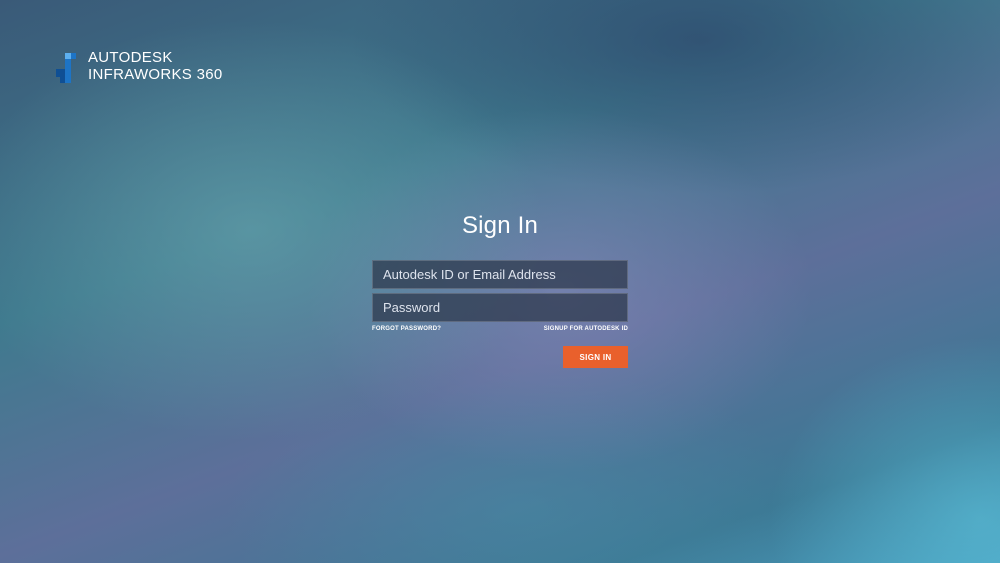 The width and height of the screenshot is (1000, 563). I want to click on signup-link: SIGNUP FOR AUTODESK ID, so click(586, 329).